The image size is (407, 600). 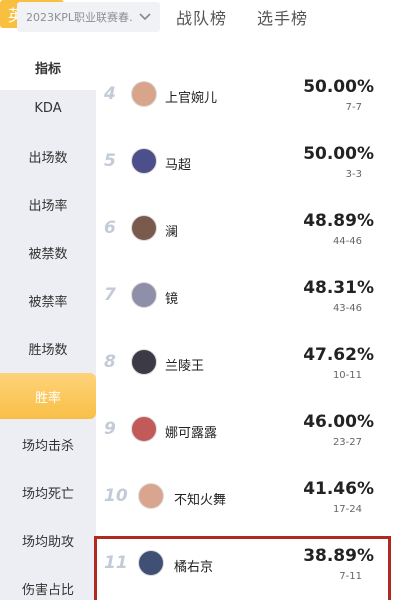 What do you see at coordinates (347, 509) in the screenshot?
I see `win-loss-record: 17-24` at bounding box center [347, 509].